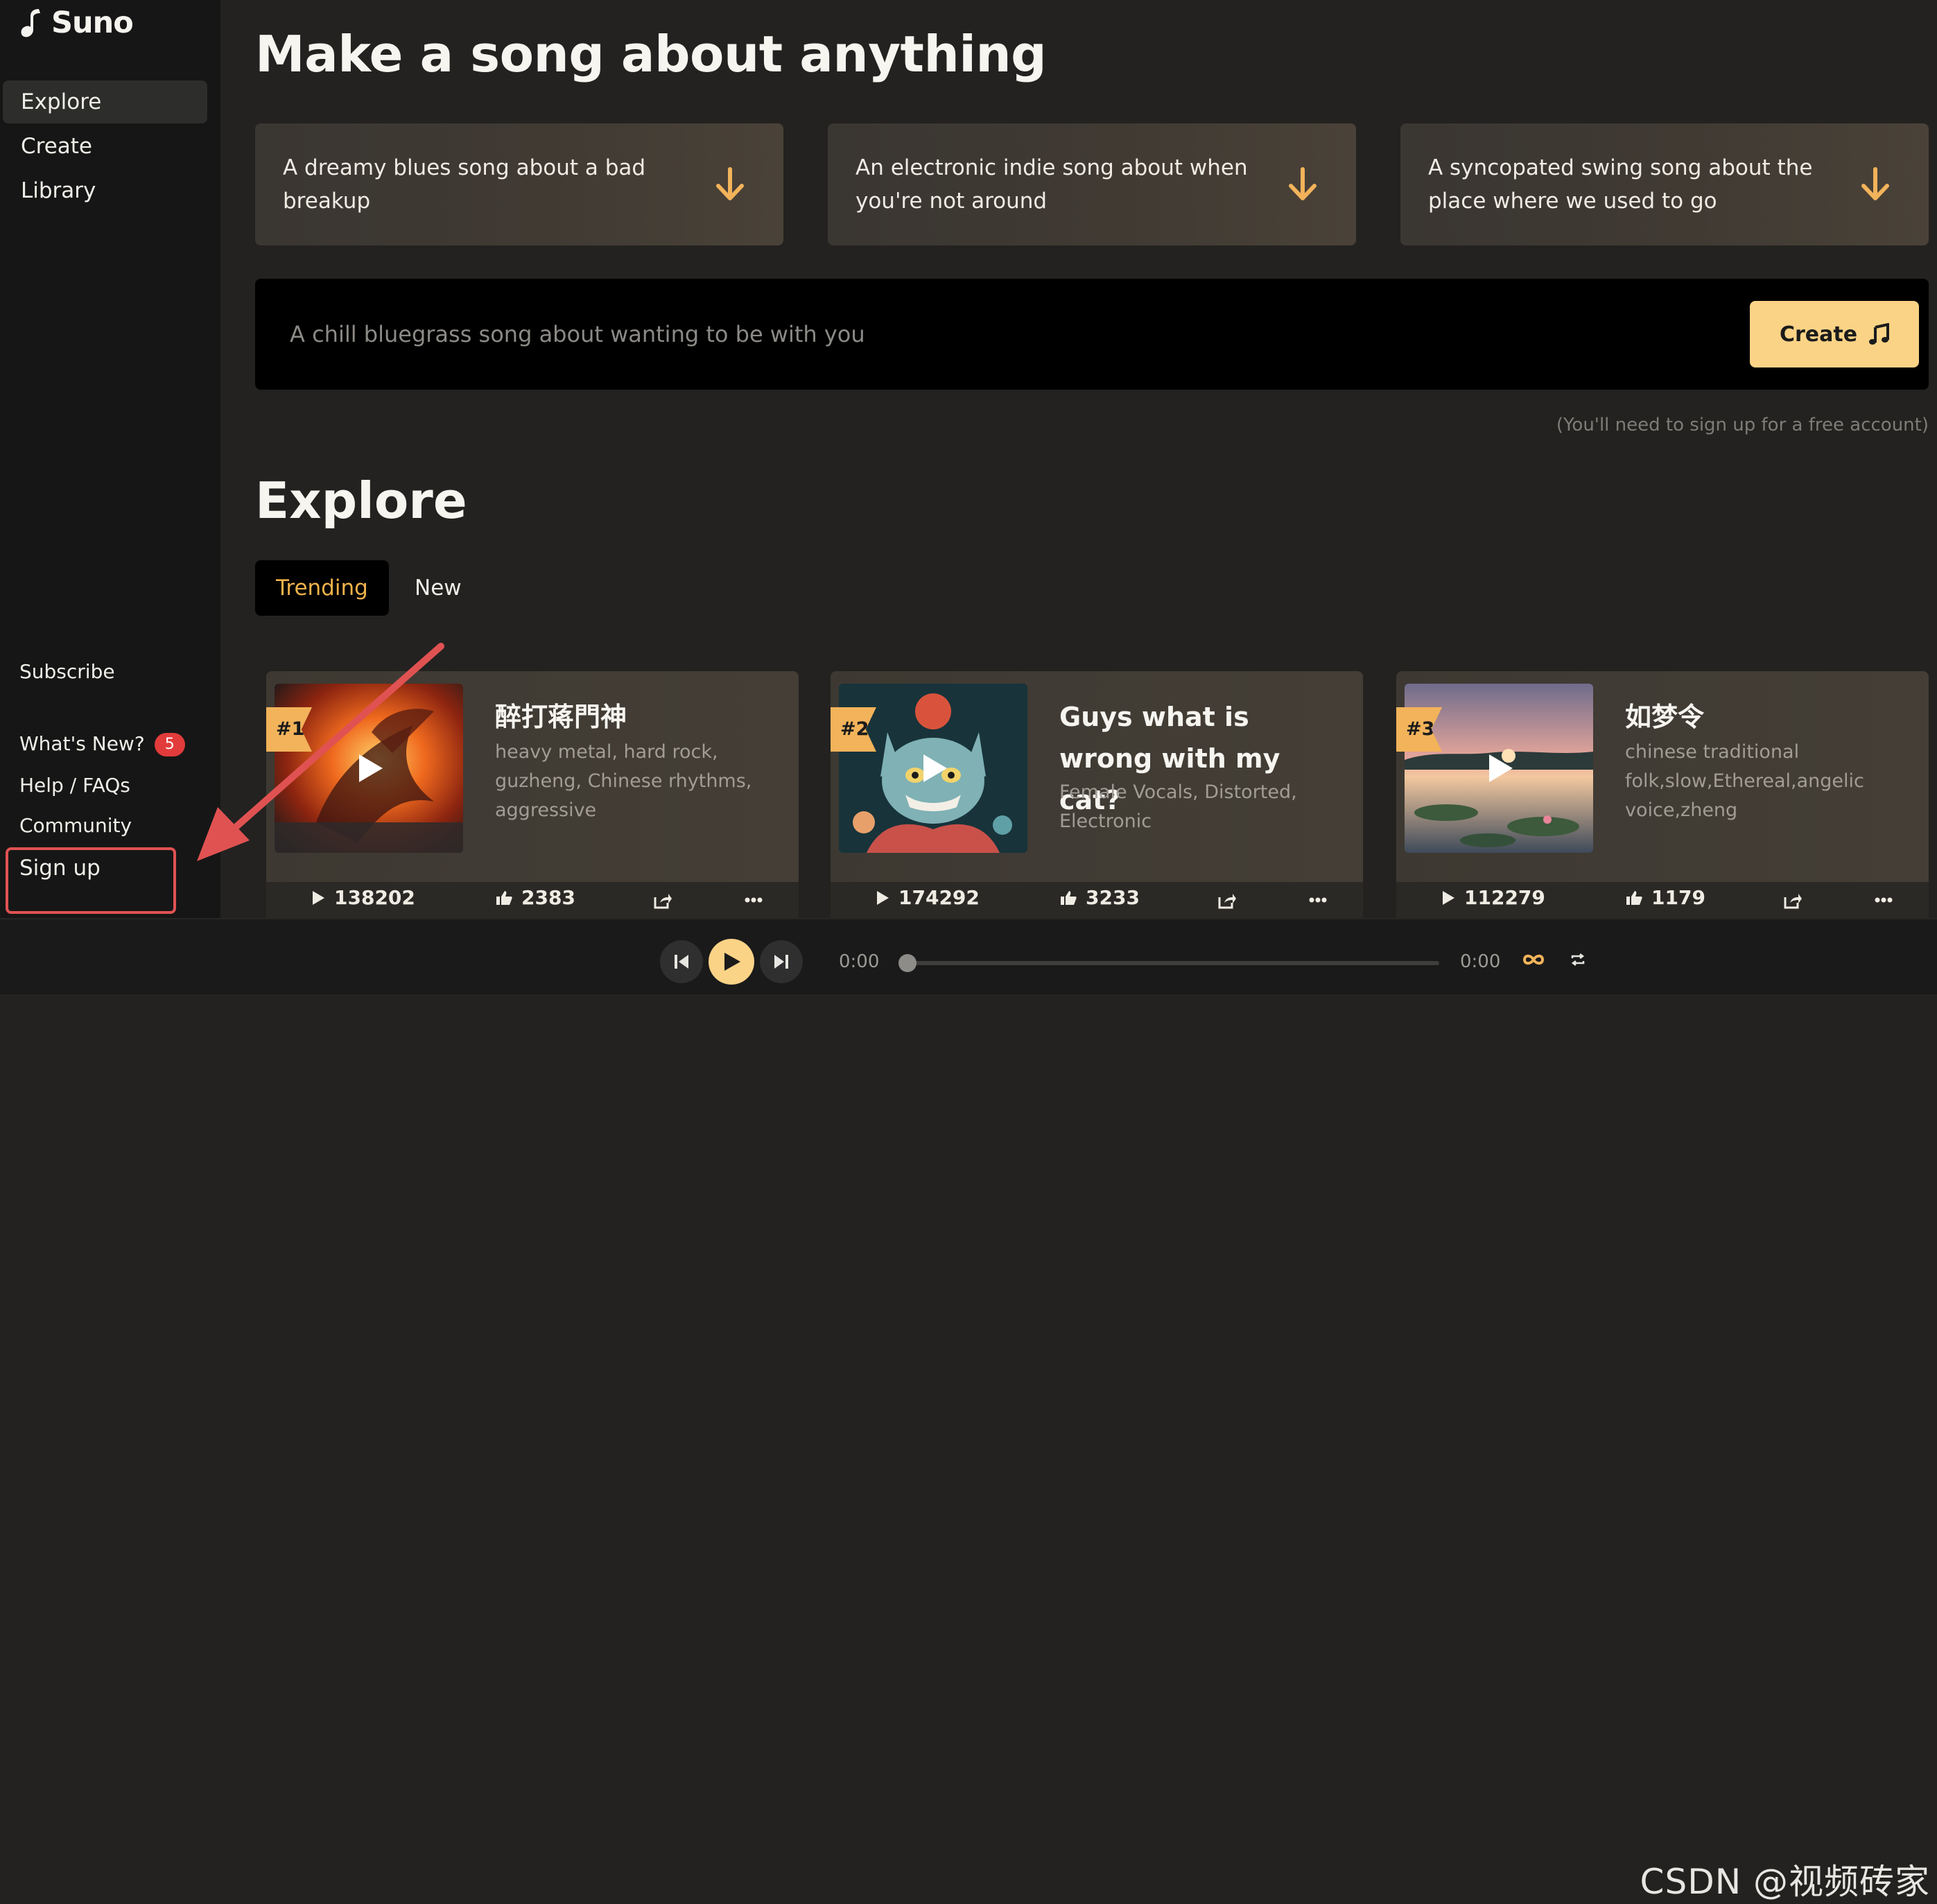 The image size is (1937, 1904). Describe the element at coordinates (30, 23) in the screenshot. I see `suno-logo-icon` at that location.